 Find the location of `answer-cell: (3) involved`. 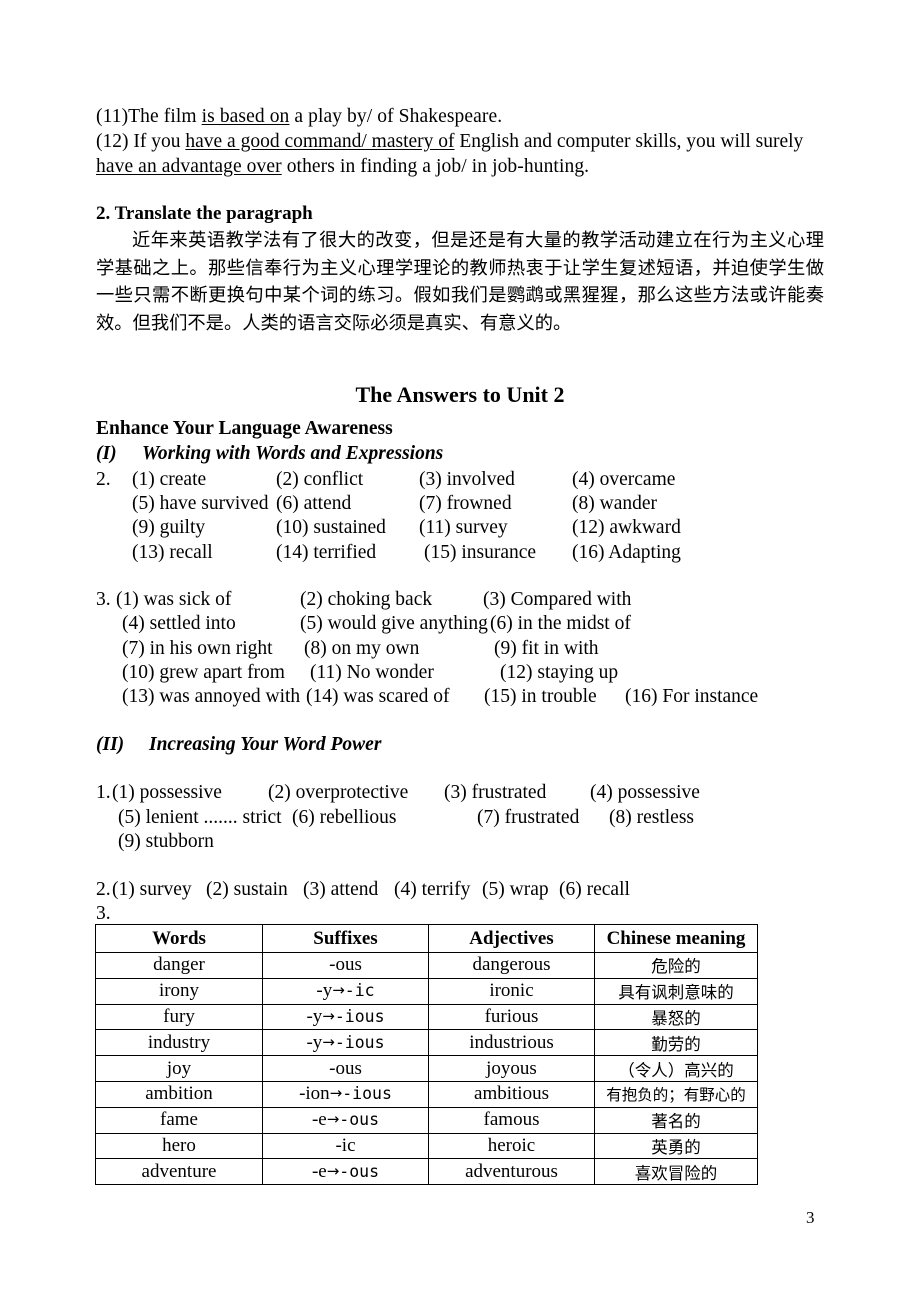

answer-cell: (3) involved is located at coordinates (467, 479).